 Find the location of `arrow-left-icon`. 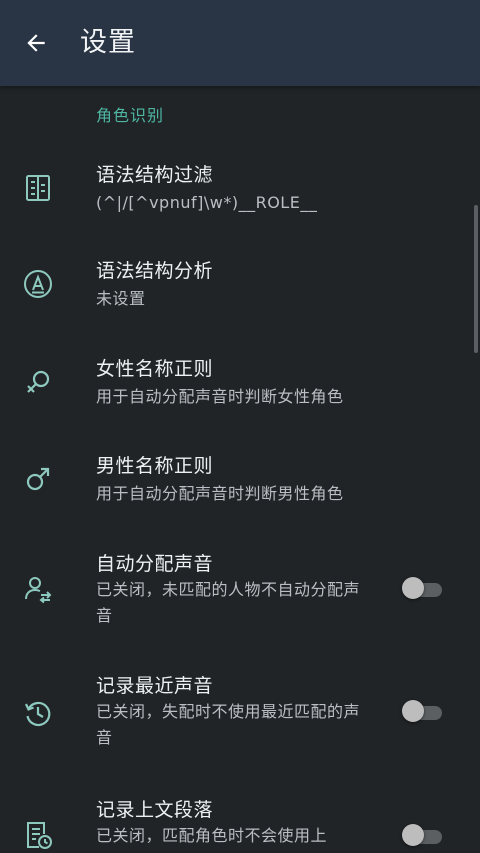

arrow-left-icon is located at coordinates (36, 43).